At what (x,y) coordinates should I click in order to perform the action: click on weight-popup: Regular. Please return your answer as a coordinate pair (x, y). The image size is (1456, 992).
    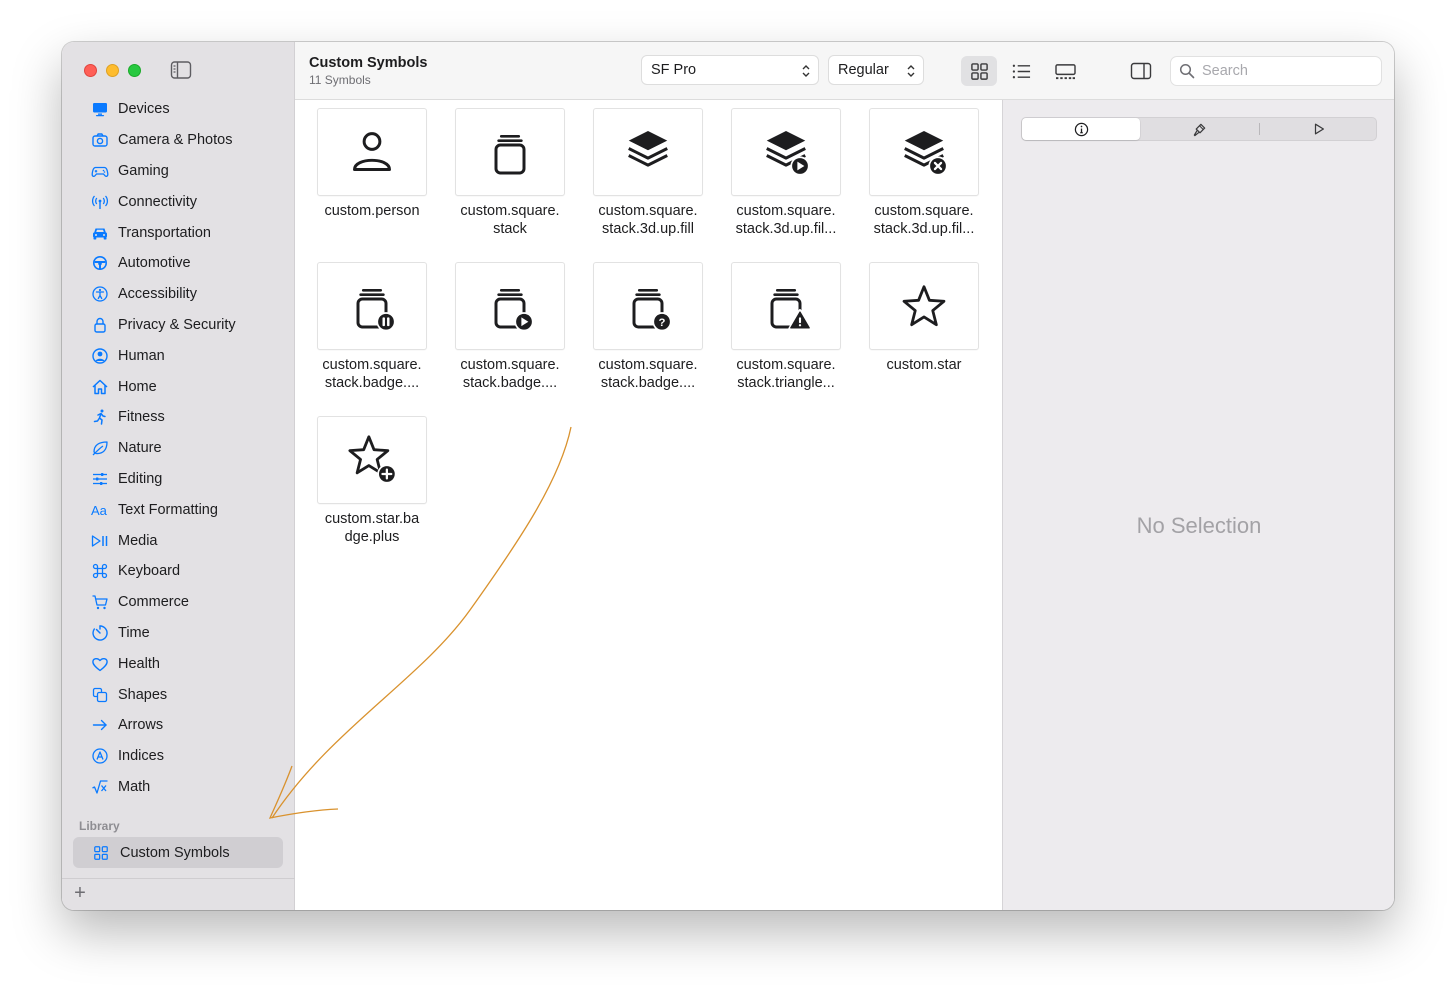
    Looking at the image, I should click on (876, 70).